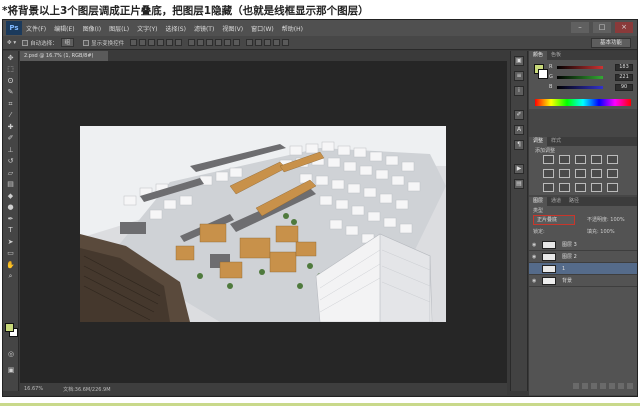 The height and width of the screenshot is (415, 640). Describe the element at coordinates (585, 386) in the screenshot. I see `layer-style-icon` at that location.